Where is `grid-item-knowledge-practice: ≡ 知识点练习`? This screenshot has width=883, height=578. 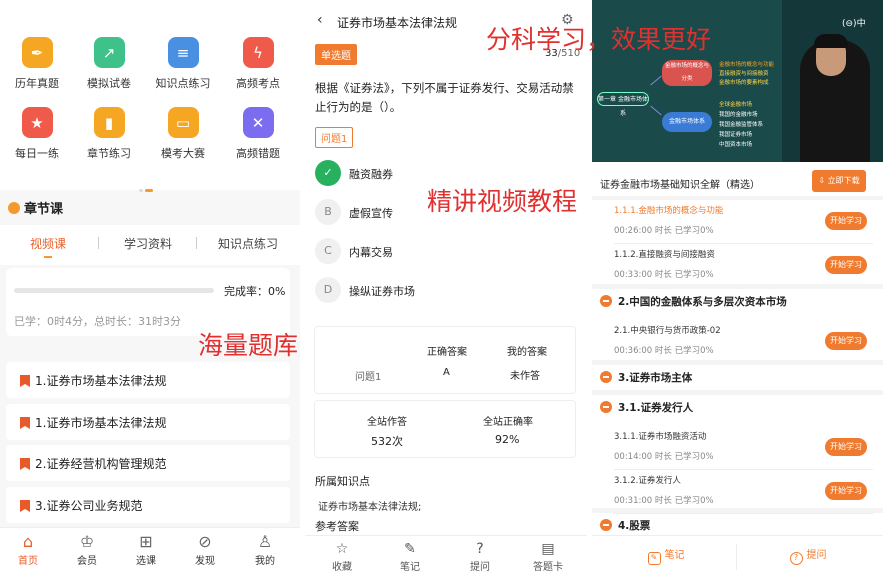
grid-item-knowledge-practice: ≡ 知识点练习 is located at coordinates (183, 64).